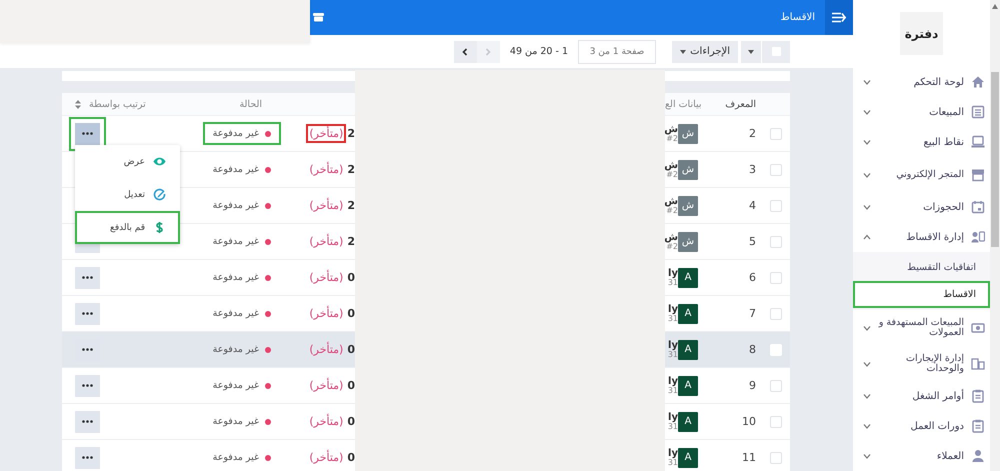  Describe the element at coordinates (127, 194) in the screenshot. I see `menu-item: تعديل` at that location.